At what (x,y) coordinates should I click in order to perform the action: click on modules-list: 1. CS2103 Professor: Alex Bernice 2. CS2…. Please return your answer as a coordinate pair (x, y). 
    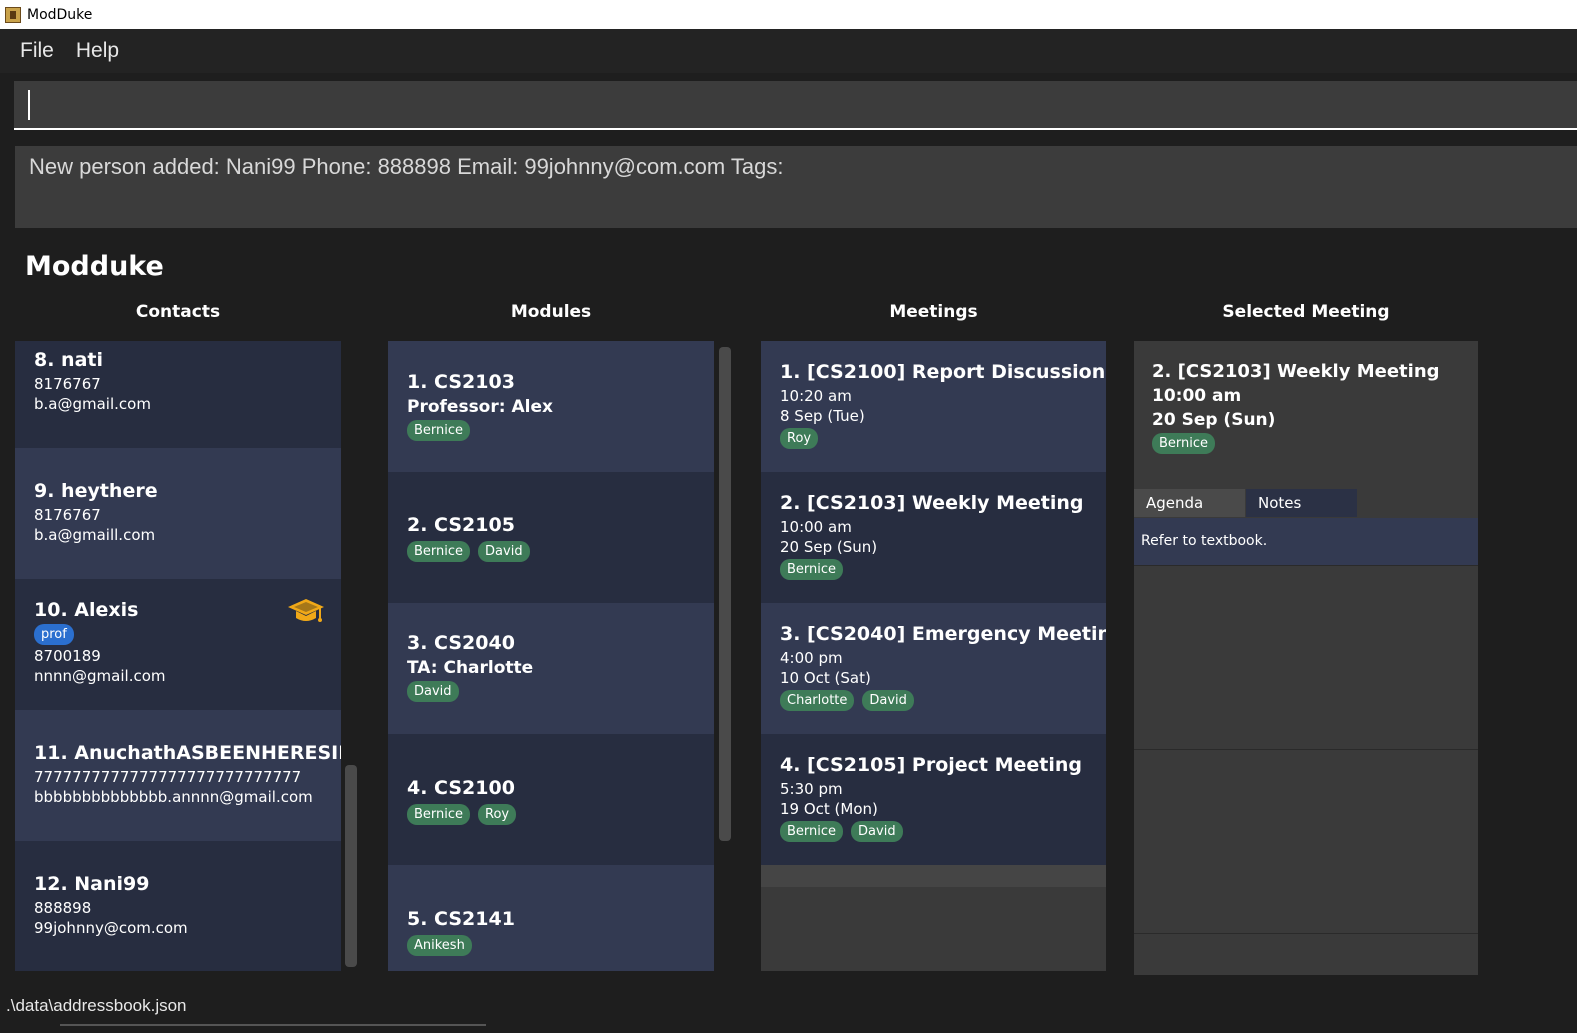
    Looking at the image, I should click on (551, 656).